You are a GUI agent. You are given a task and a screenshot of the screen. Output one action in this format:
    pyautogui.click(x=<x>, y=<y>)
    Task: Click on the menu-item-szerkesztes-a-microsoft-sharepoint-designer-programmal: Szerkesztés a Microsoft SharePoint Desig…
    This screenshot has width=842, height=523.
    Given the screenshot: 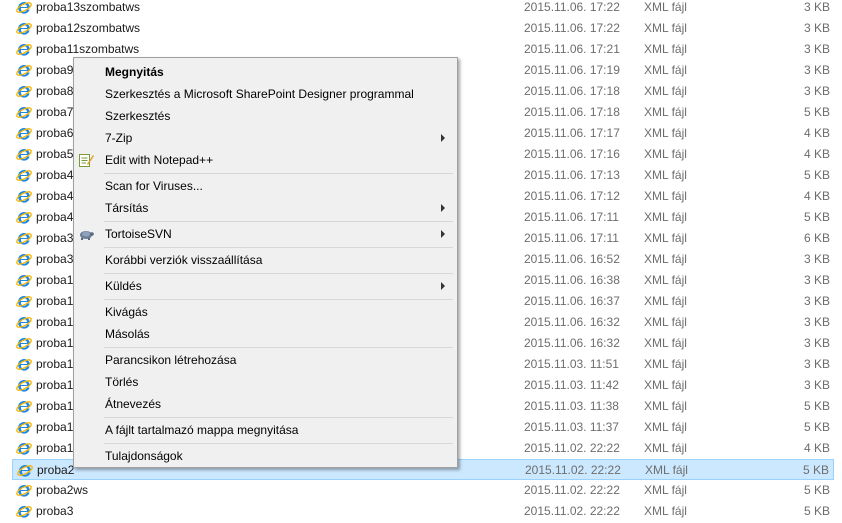 What is the action you would take?
    pyautogui.click(x=265, y=94)
    